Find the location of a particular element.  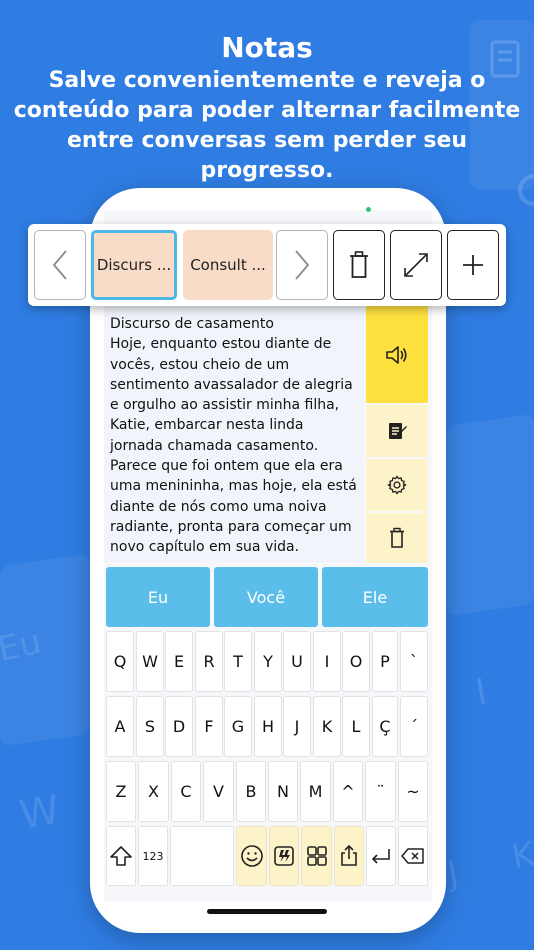

key: W is located at coordinates (150, 661).